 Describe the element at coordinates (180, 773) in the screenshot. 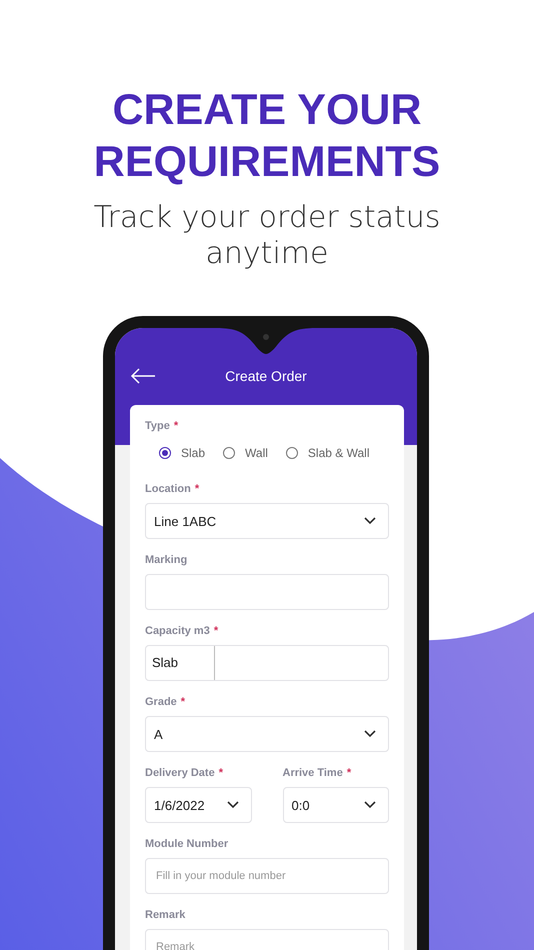

I see `field-label: Delivery Date` at that location.